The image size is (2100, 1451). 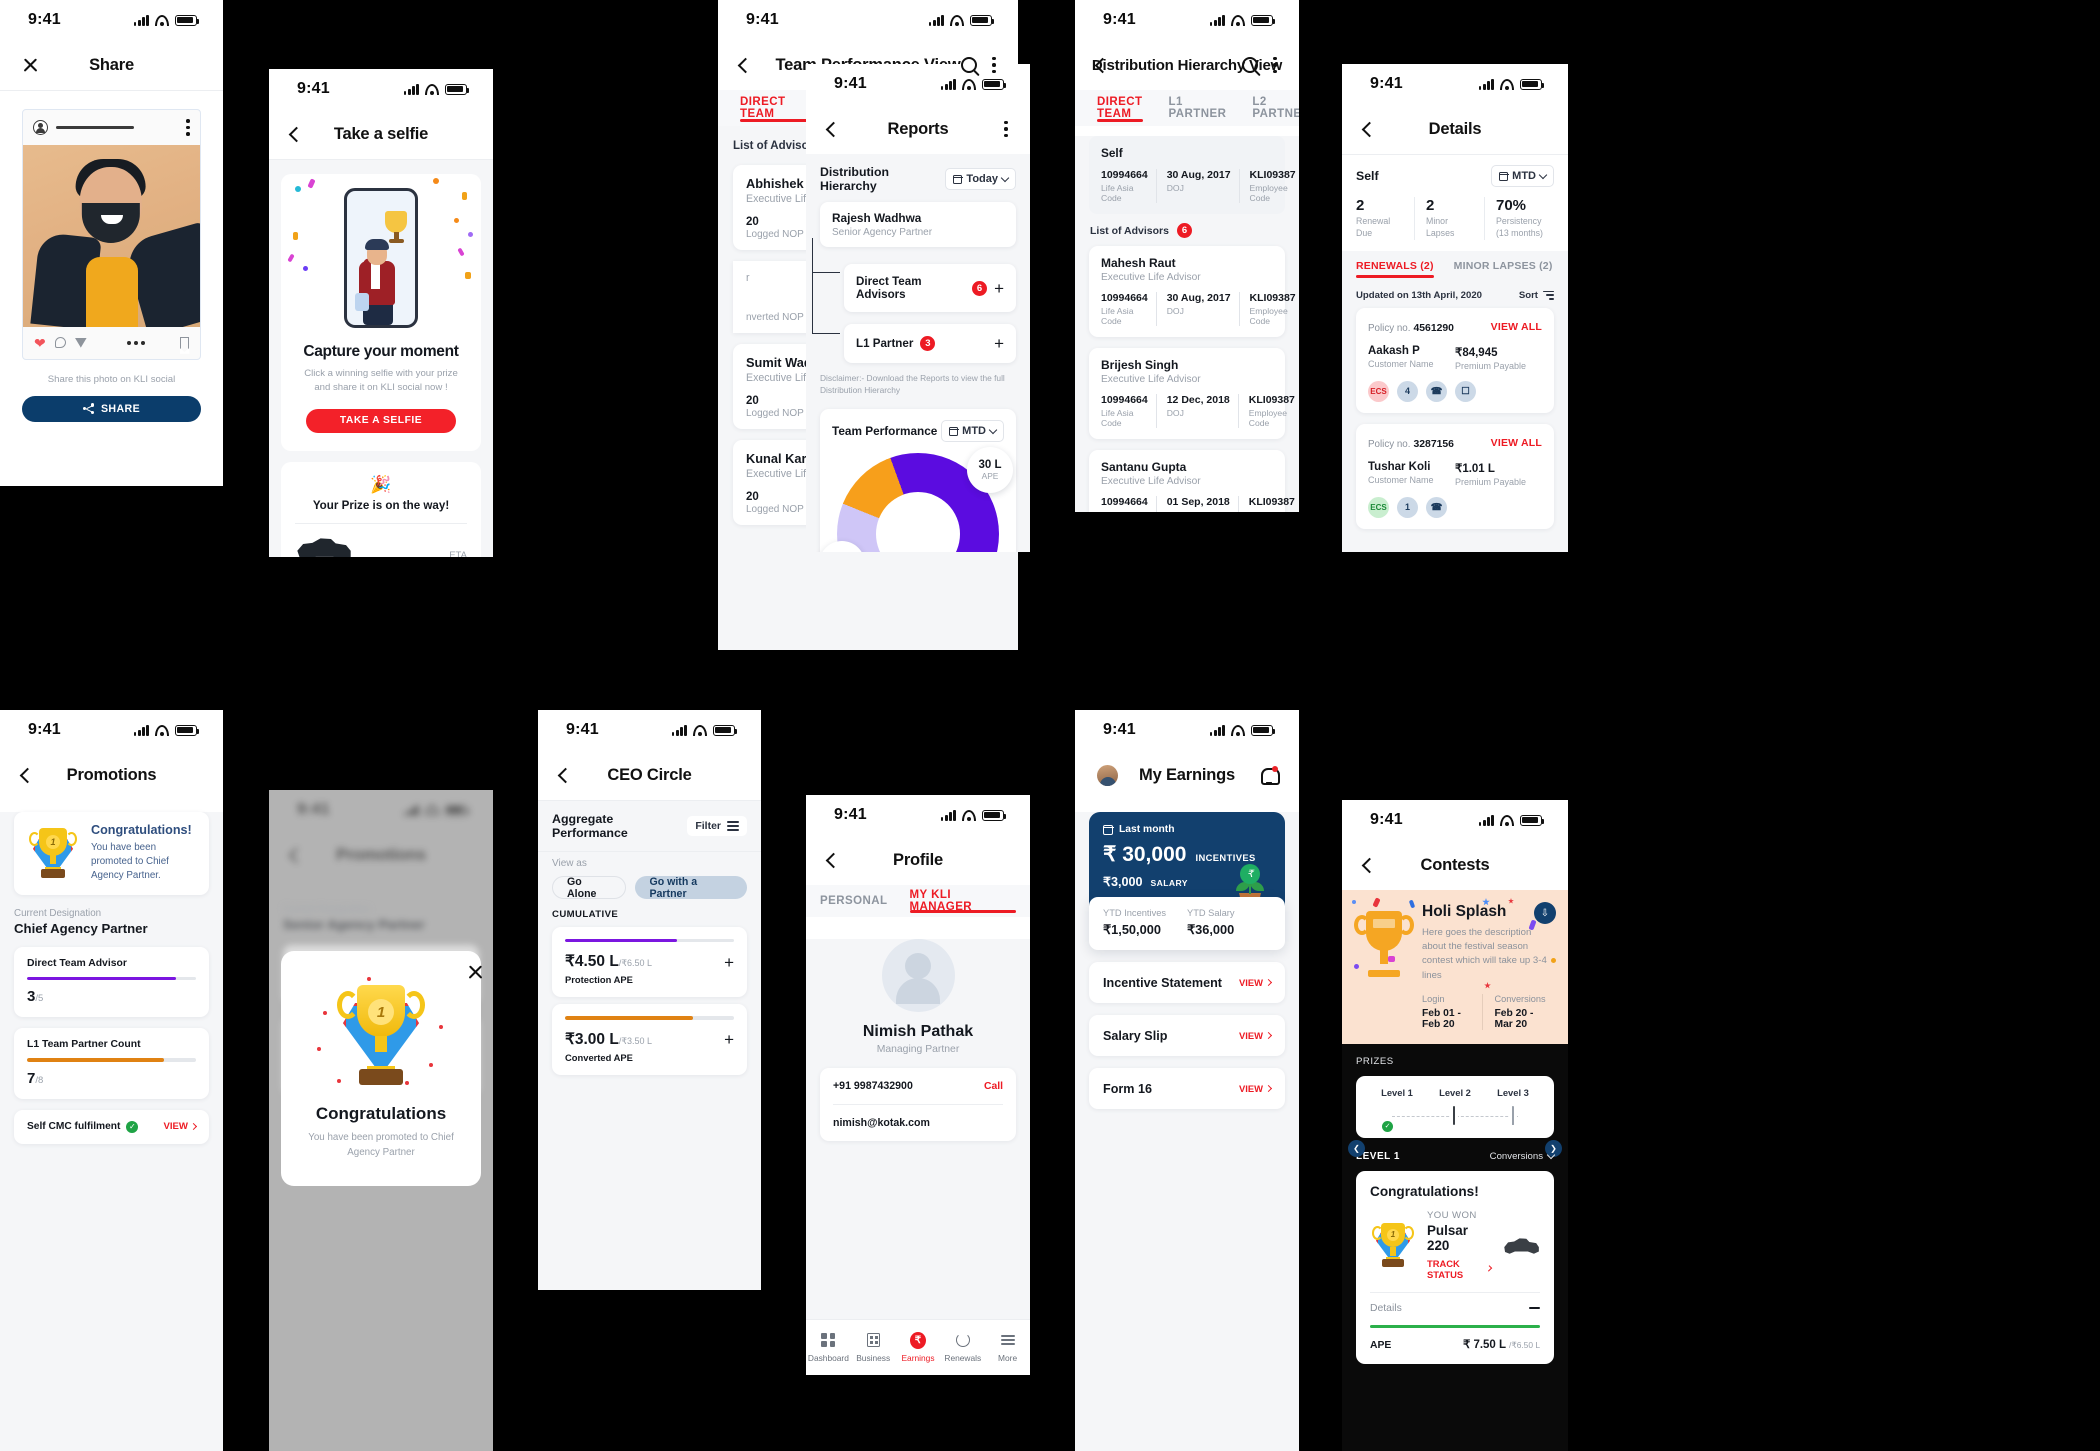 I want to click on nav-dashboard: Dashboard, so click(x=828, y=1347).